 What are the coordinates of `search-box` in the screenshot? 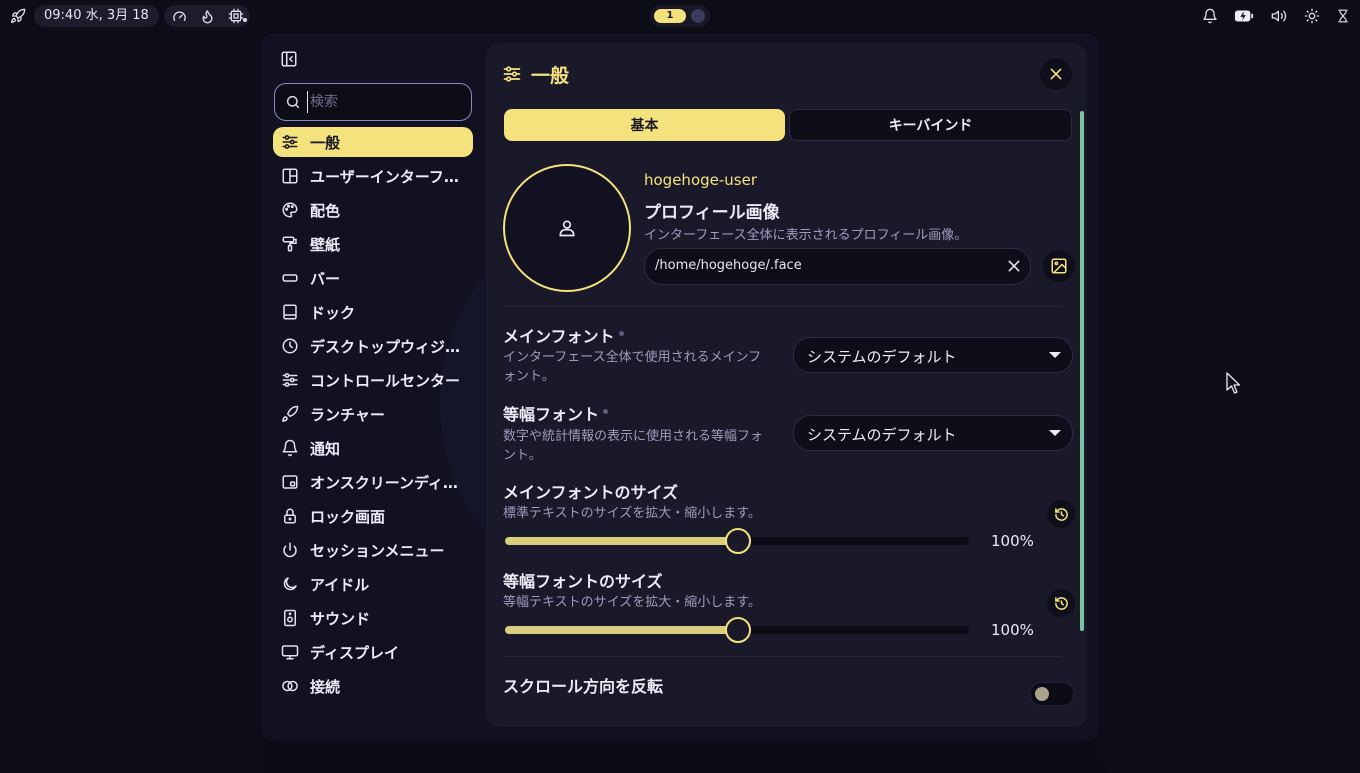 It's located at (373, 102).